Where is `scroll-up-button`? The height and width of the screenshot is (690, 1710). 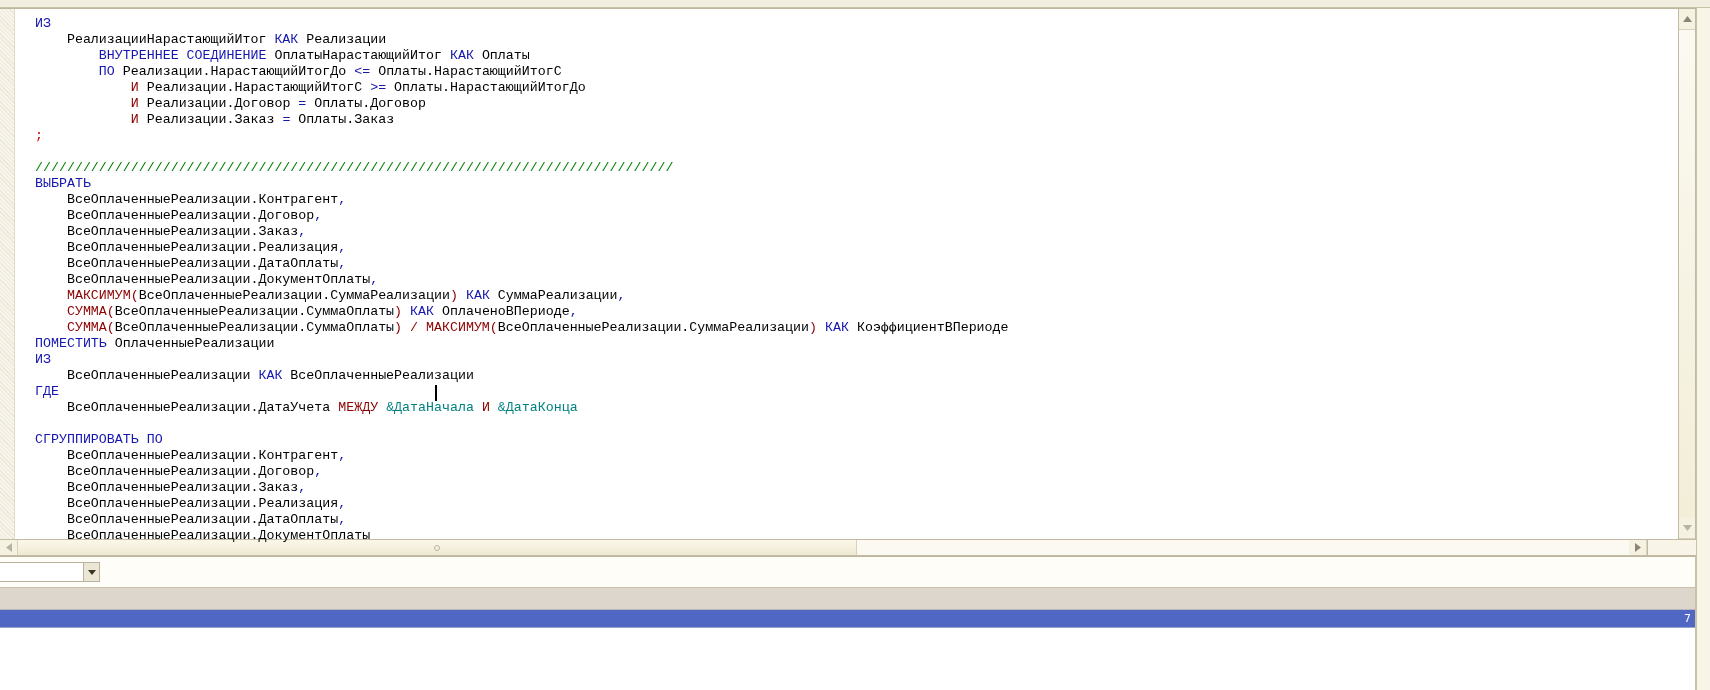 scroll-up-button is located at coordinates (1687, 19).